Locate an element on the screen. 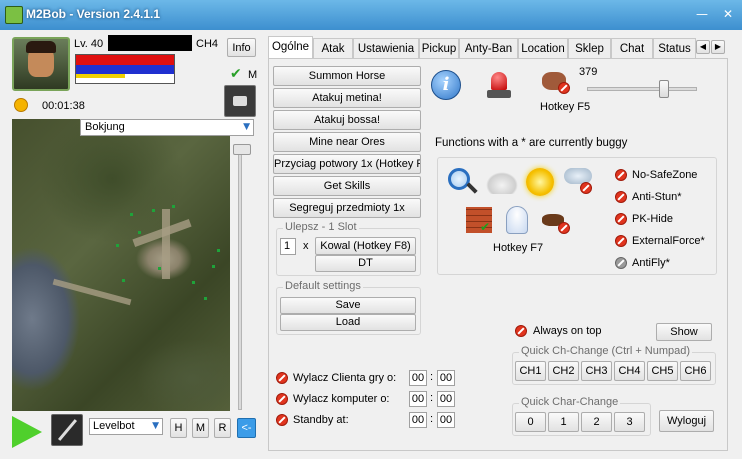 The height and width of the screenshot is (459, 742). computer-minute-input: 00 is located at coordinates (446, 399).